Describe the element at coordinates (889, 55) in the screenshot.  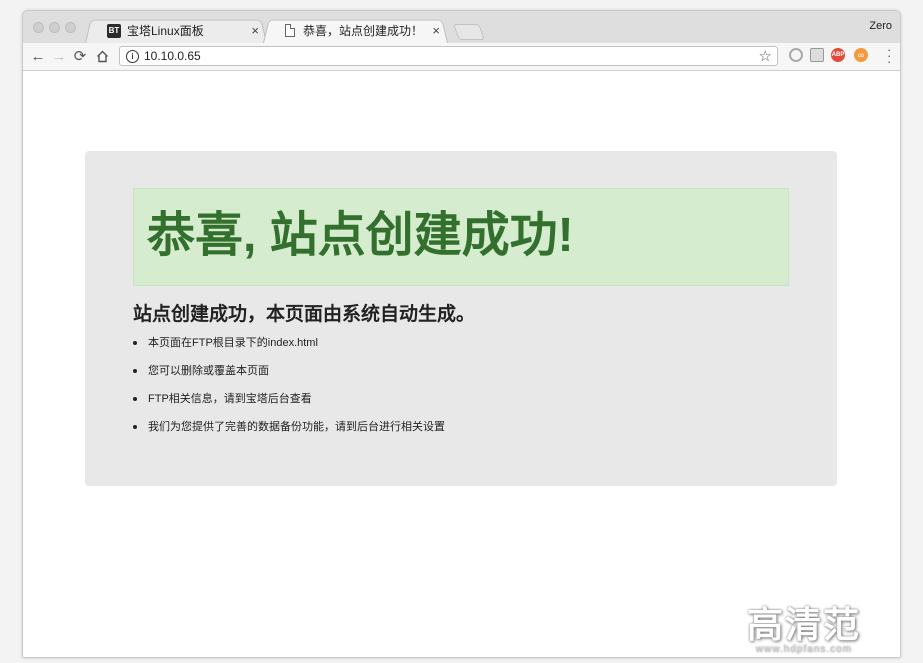
I see `menu-dots-icon: · · ·` at that location.